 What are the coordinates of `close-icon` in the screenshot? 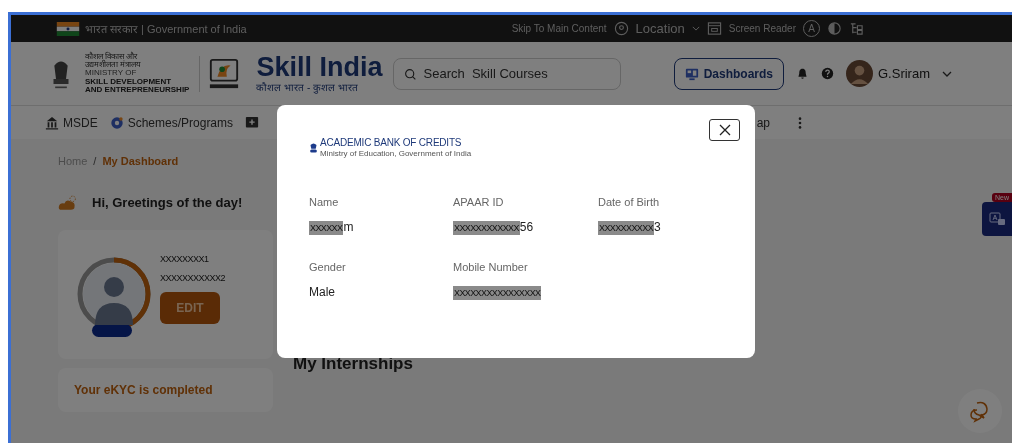 It's located at (724, 130).